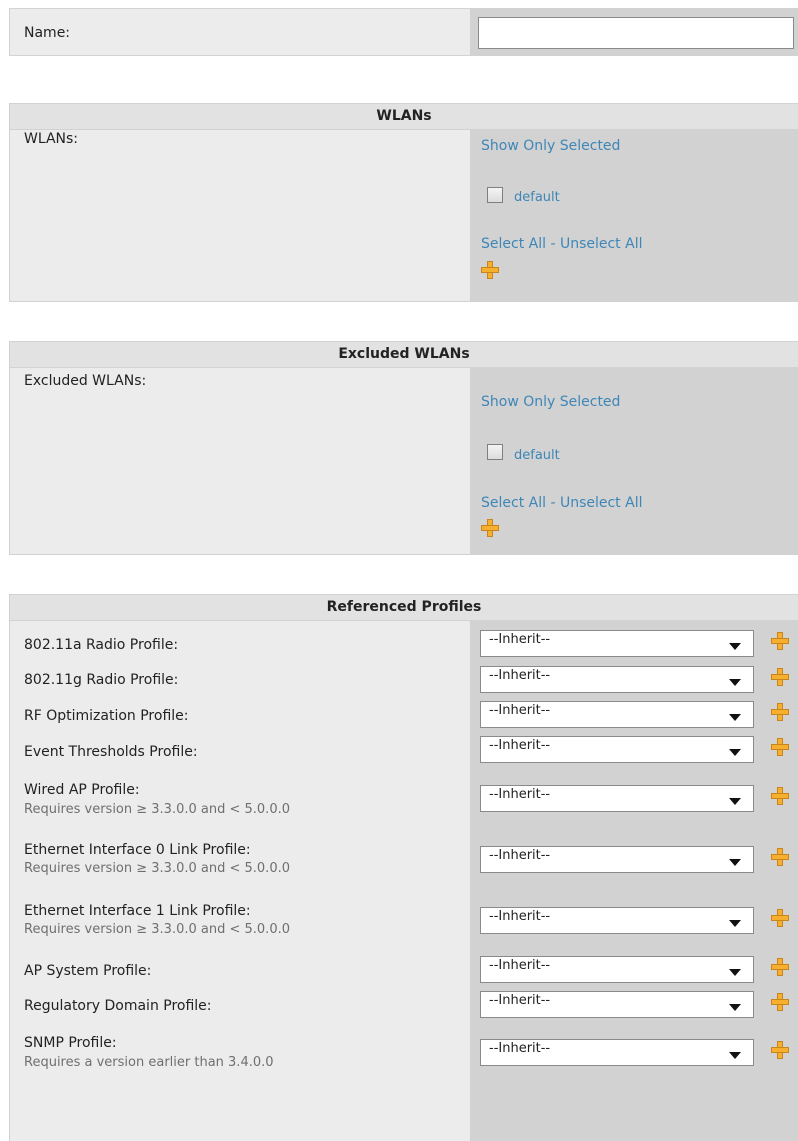 The image size is (798, 1141). I want to click on wlans-header: WLANs, so click(404, 117).